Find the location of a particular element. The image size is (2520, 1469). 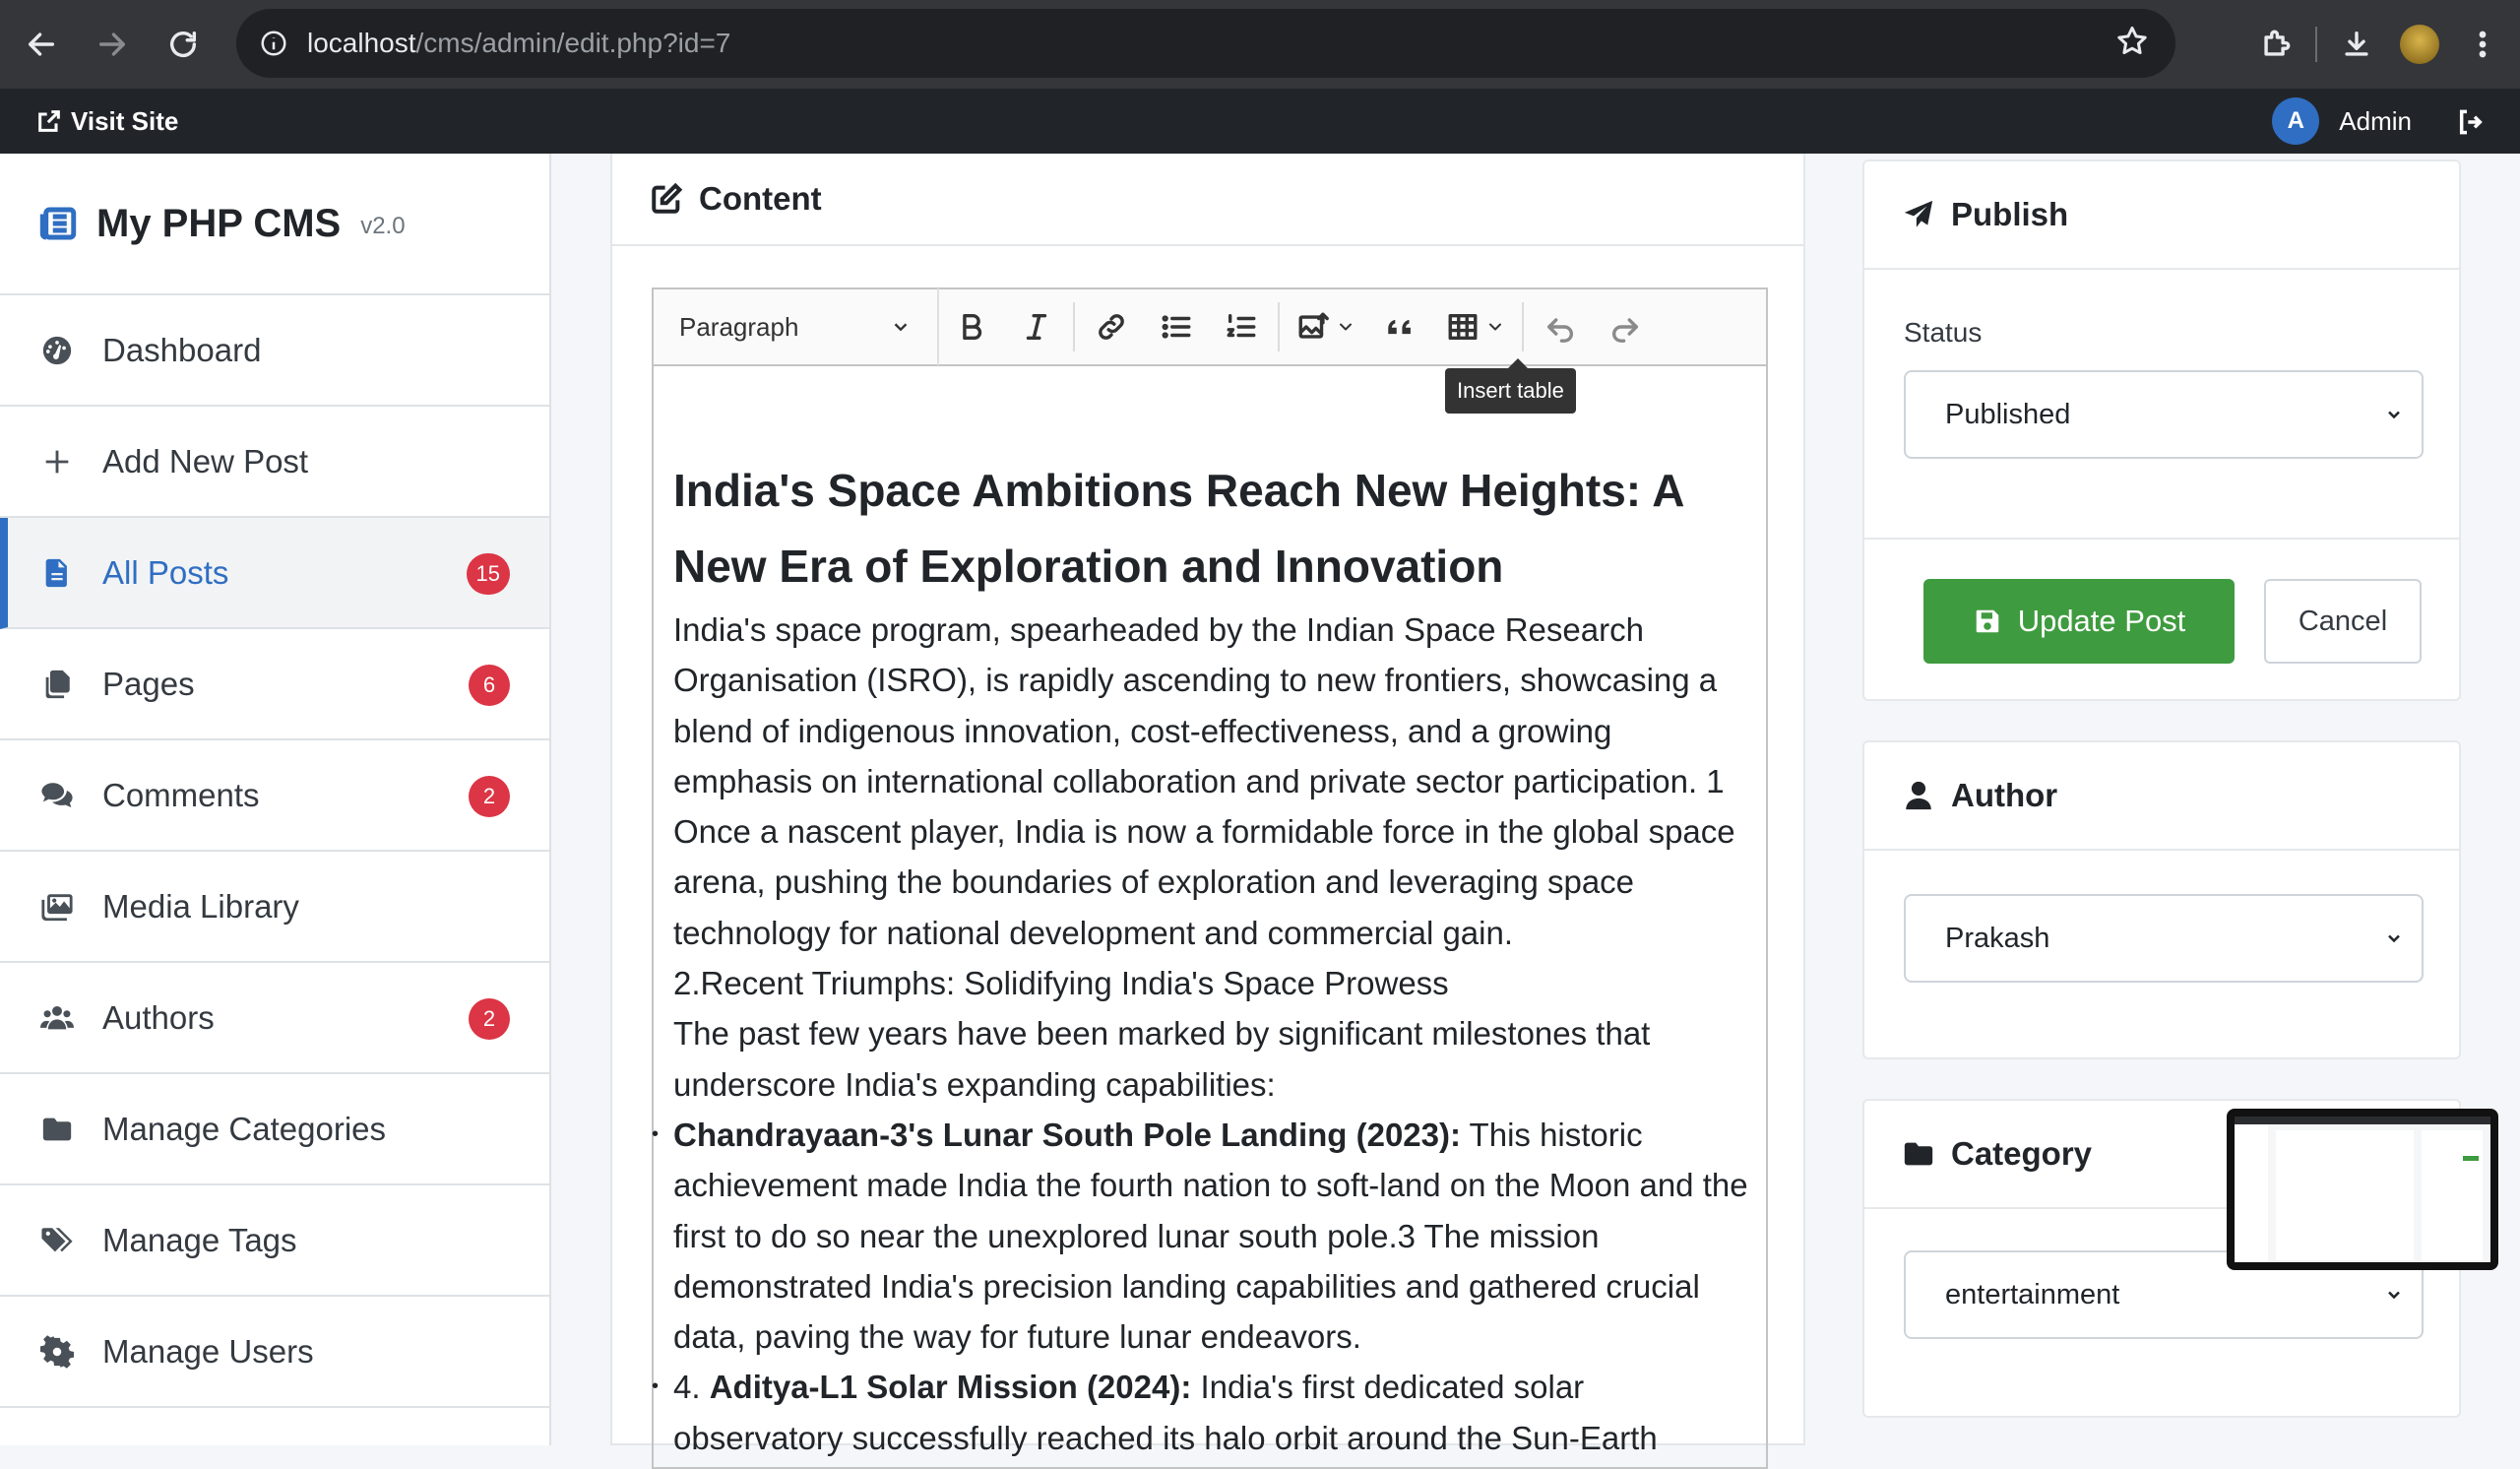

profile-button is located at coordinates (2419, 45).